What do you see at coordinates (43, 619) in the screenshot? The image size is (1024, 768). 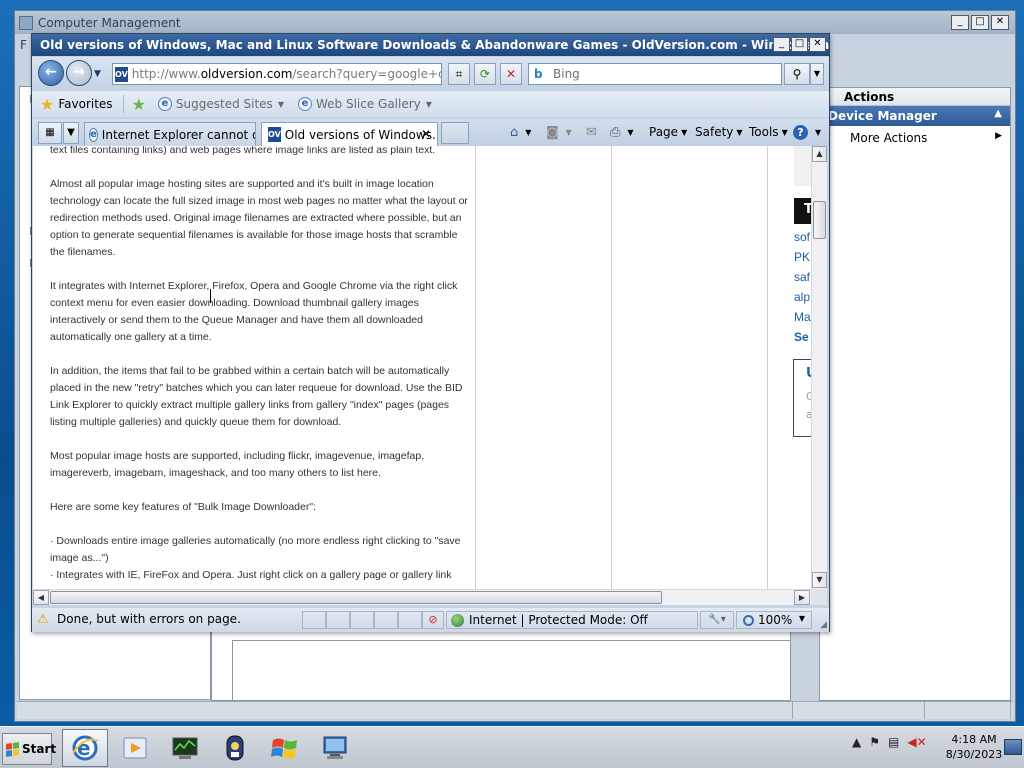 I see `warning-icon: ⚠` at bounding box center [43, 619].